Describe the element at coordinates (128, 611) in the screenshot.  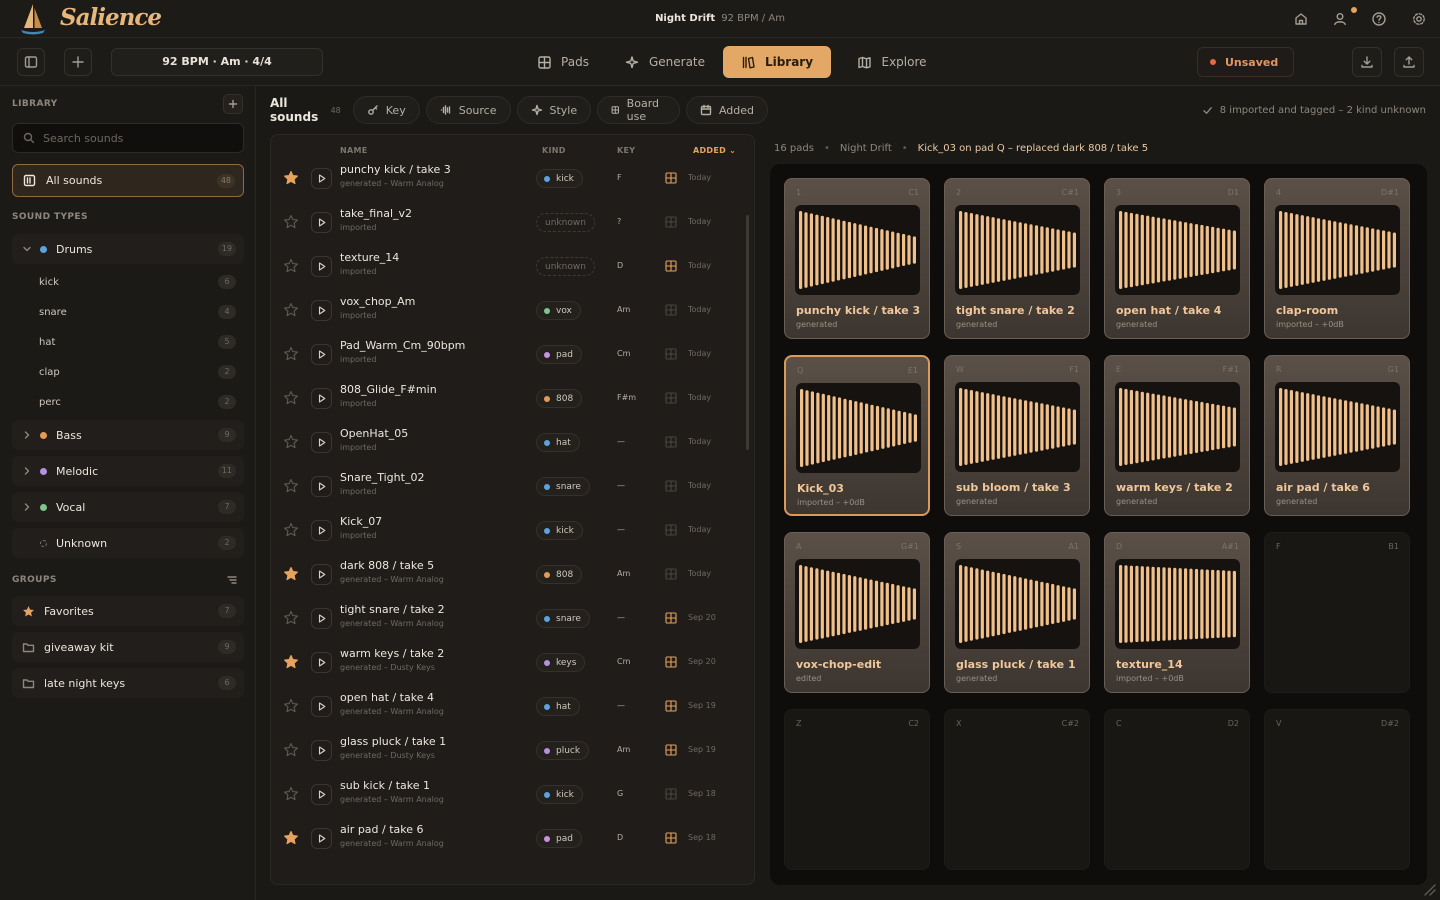
I see `group-favorites: Favorites 7` at that location.